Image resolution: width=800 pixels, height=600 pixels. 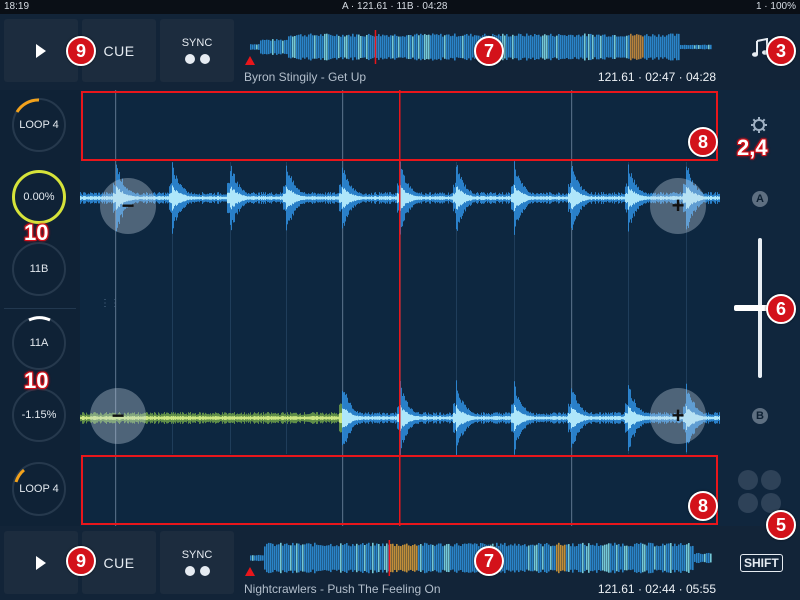 What do you see at coordinates (39, 489) in the screenshot?
I see `deck-b-loop-knob: LOOP 4` at bounding box center [39, 489].